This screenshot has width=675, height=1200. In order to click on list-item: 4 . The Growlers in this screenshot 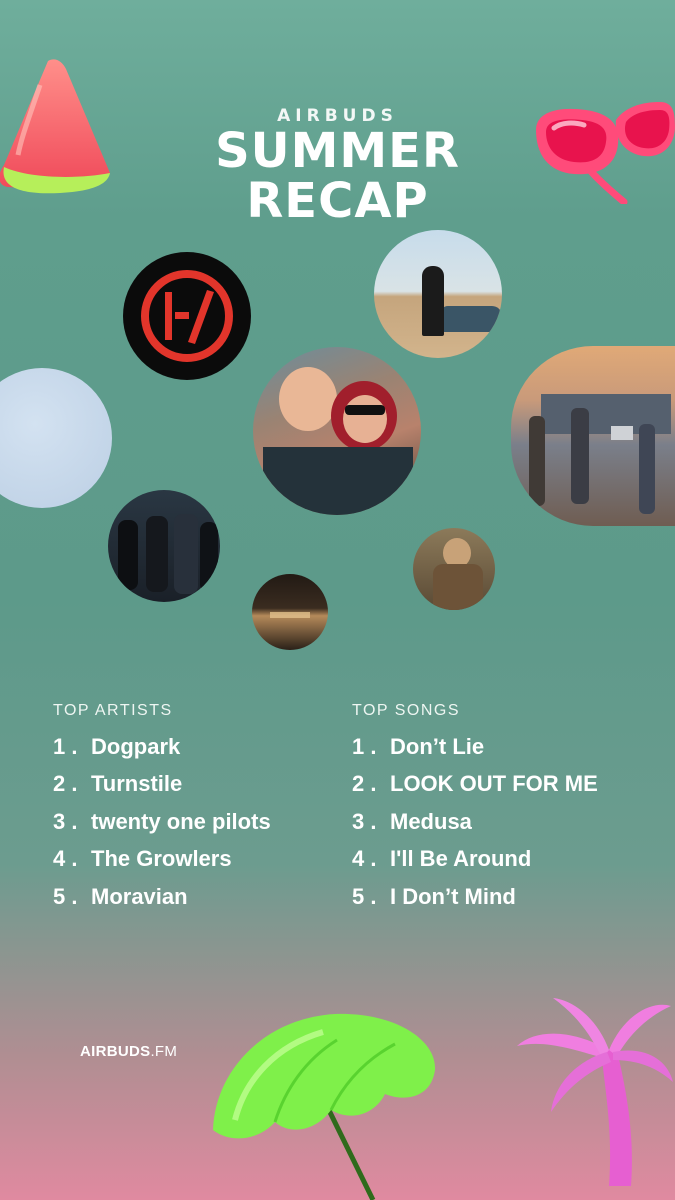, I will do `click(162, 860)`.